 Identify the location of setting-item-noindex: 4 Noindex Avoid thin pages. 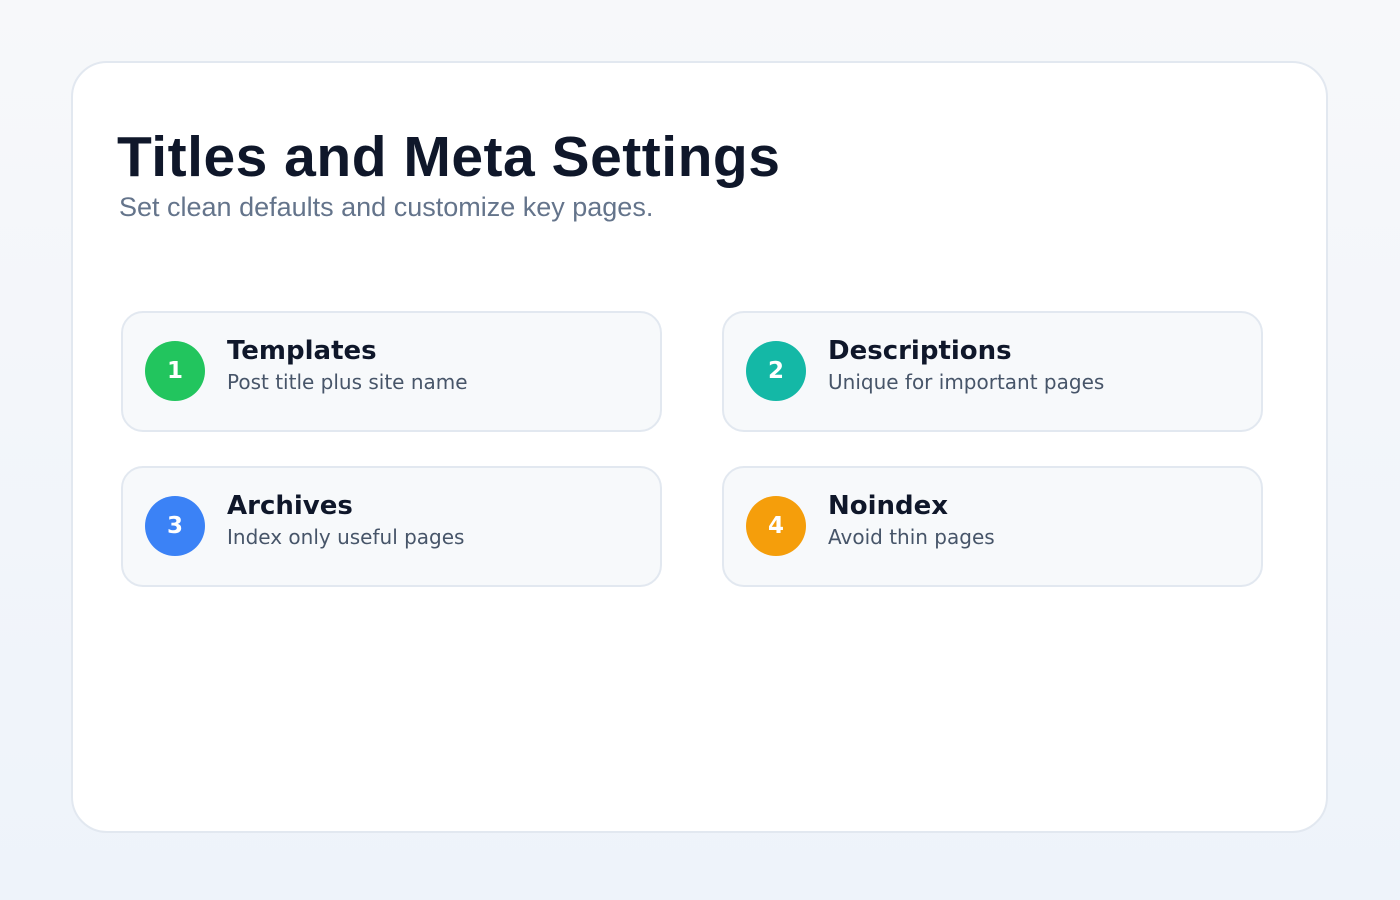
(992, 526).